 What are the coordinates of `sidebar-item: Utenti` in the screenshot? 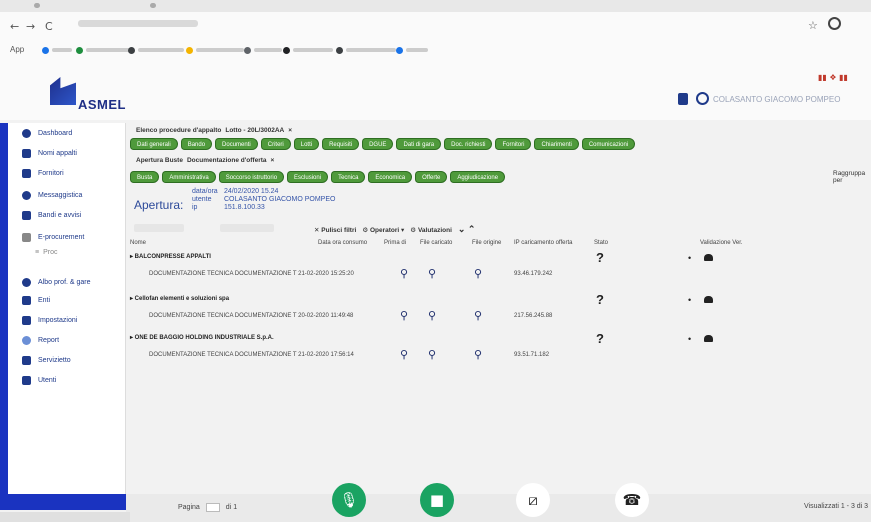 It's located at (39, 380).